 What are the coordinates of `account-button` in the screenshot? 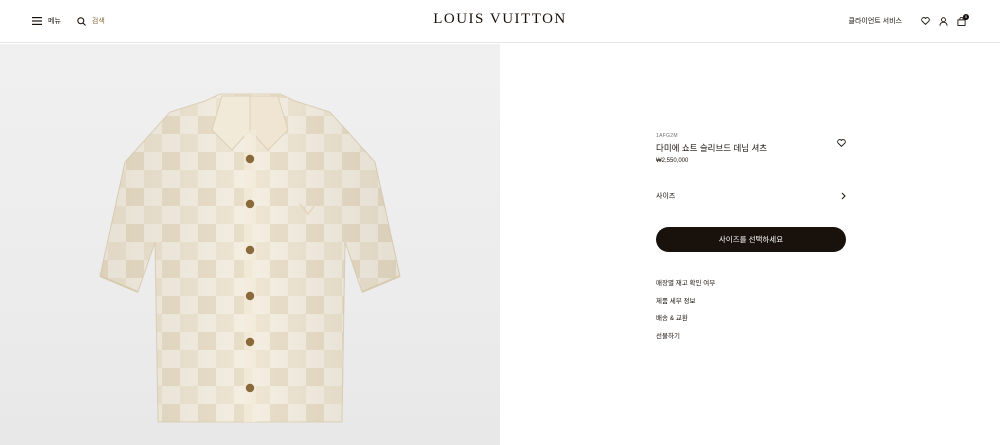 It's located at (943, 21).